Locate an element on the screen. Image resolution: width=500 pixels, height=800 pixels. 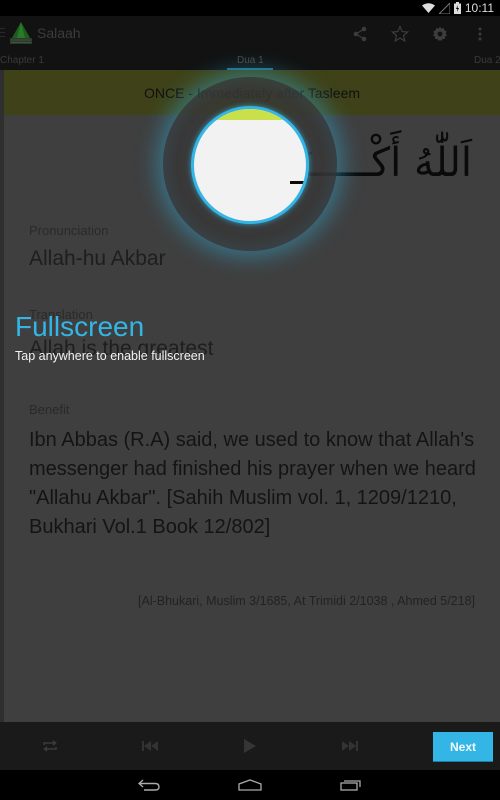
play-button is located at coordinates (250, 746).